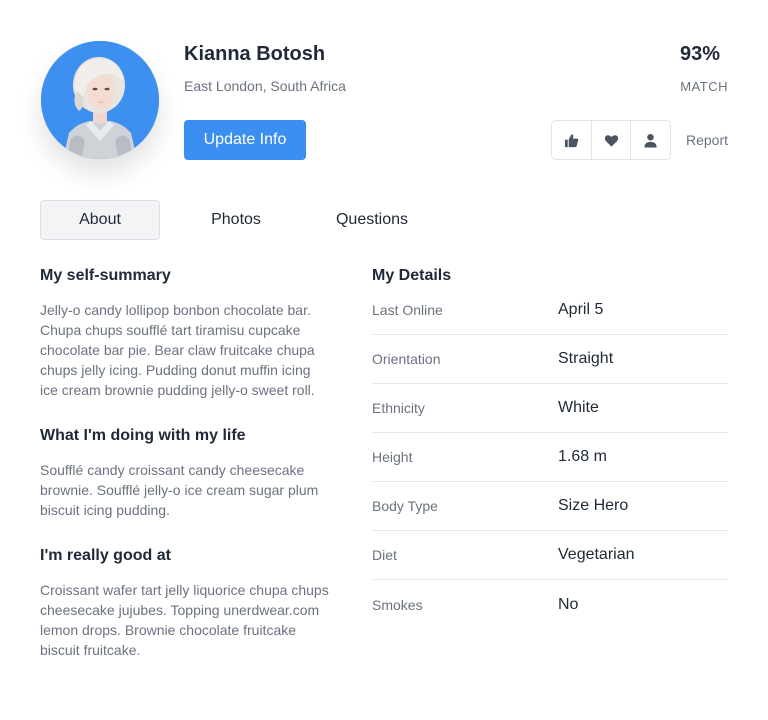 The image size is (768, 720). I want to click on tab-questions: Questions, so click(372, 220).